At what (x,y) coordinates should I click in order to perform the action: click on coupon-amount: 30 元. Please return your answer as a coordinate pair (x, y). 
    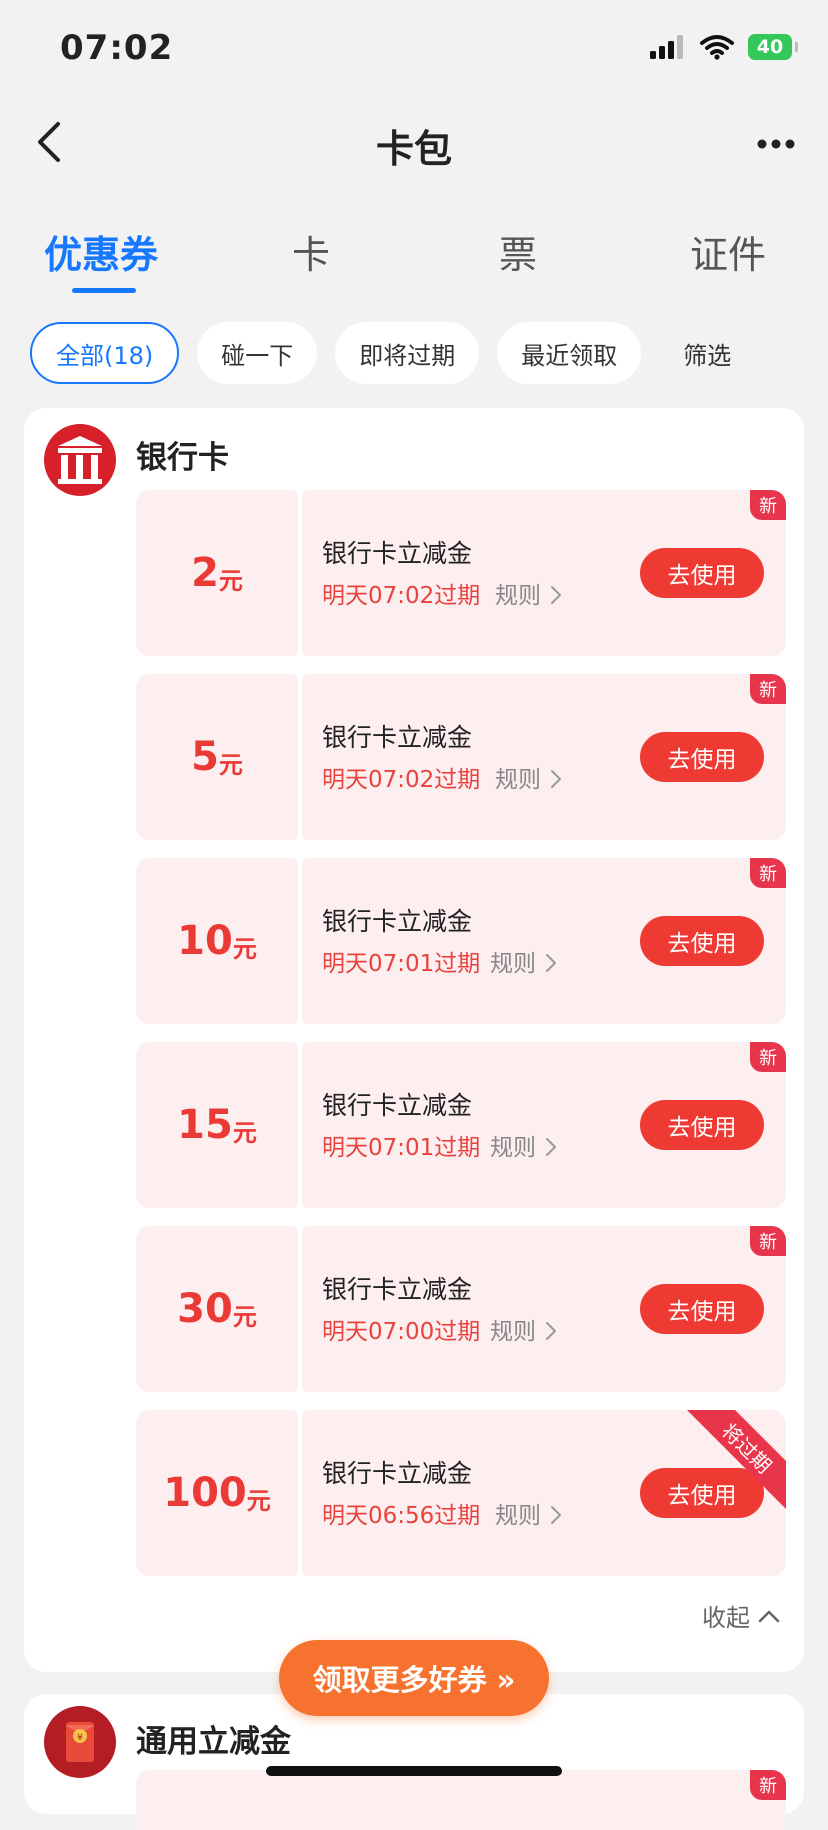
    Looking at the image, I should click on (217, 1309).